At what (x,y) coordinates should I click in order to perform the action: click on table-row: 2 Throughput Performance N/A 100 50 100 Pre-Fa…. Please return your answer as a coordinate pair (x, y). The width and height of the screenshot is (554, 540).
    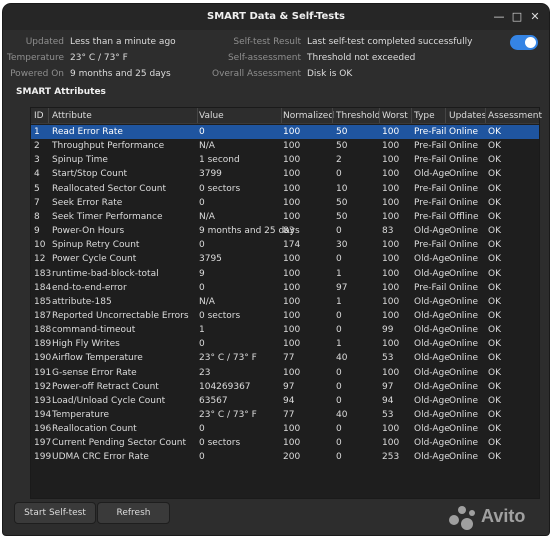
    Looking at the image, I should click on (285, 146).